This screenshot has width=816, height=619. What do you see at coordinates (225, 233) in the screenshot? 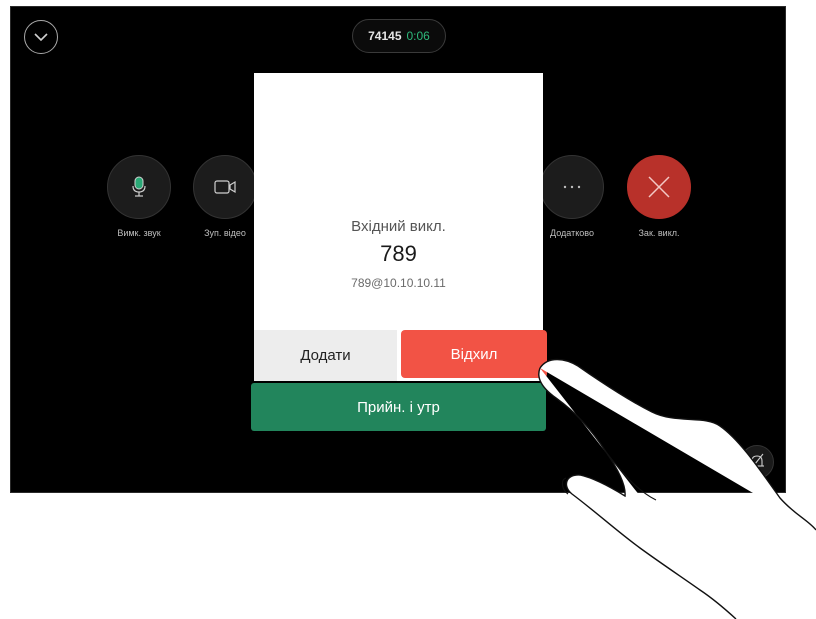
I see `video-label: Зуп. відео` at bounding box center [225, 233].